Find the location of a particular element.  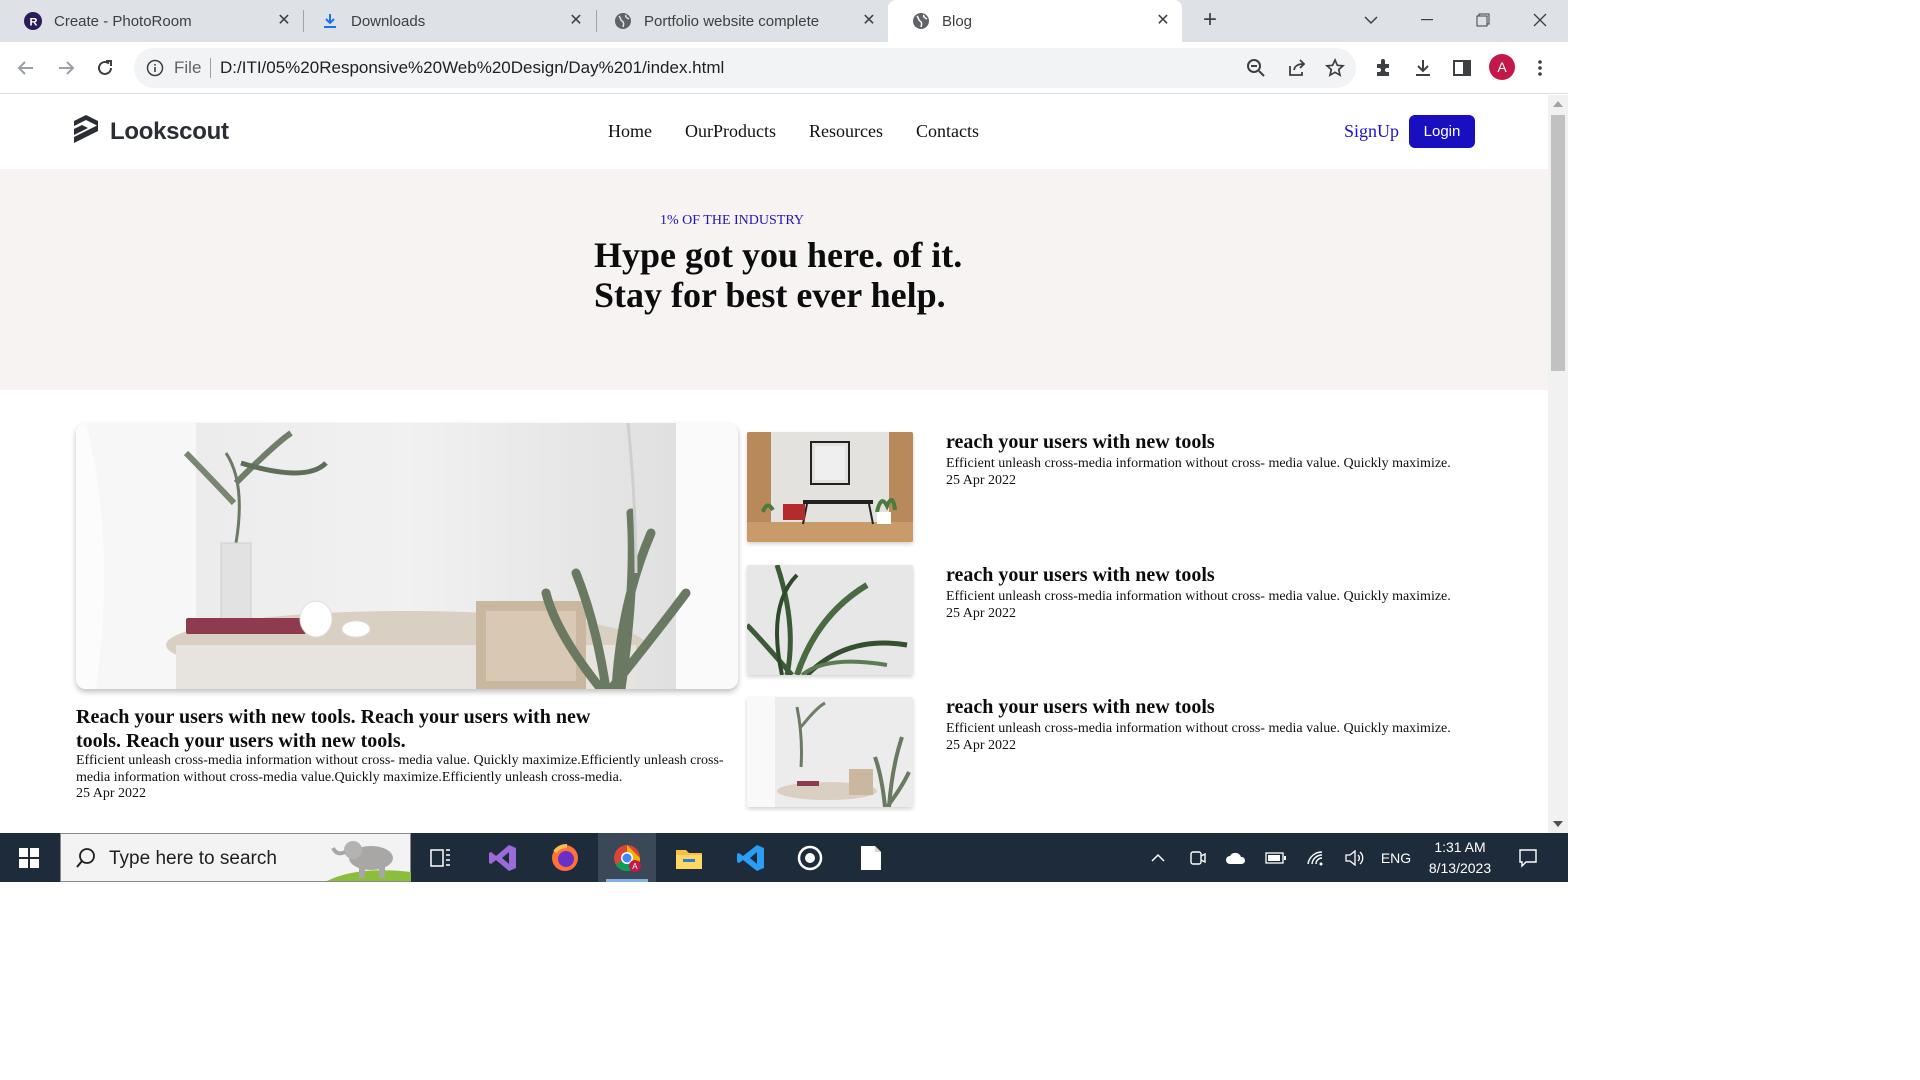

photoroom-icon: R is located at coordinates (33, 21).